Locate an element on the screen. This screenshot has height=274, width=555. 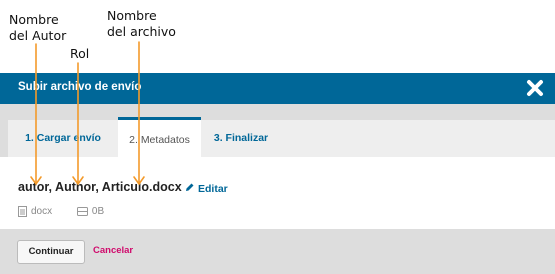
storage-icon is located at coordinates (82, 211).